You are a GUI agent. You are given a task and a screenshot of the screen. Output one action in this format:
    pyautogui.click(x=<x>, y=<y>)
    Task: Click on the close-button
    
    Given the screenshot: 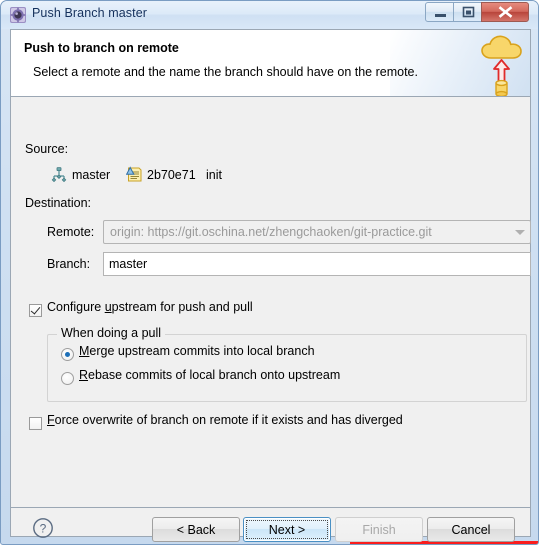 What is the action you would take?
    pyautogui.click(x=505, y=12)
    